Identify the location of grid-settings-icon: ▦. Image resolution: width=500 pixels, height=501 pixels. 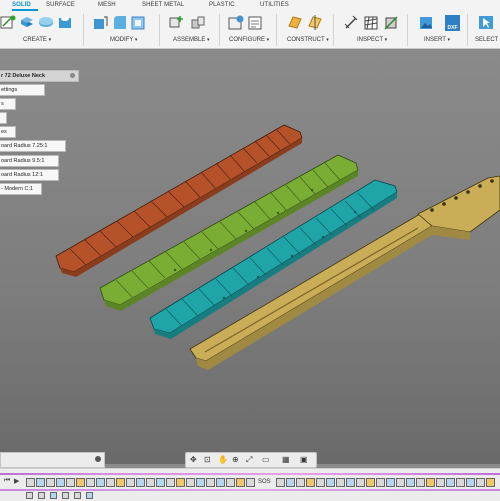
(286, 459).